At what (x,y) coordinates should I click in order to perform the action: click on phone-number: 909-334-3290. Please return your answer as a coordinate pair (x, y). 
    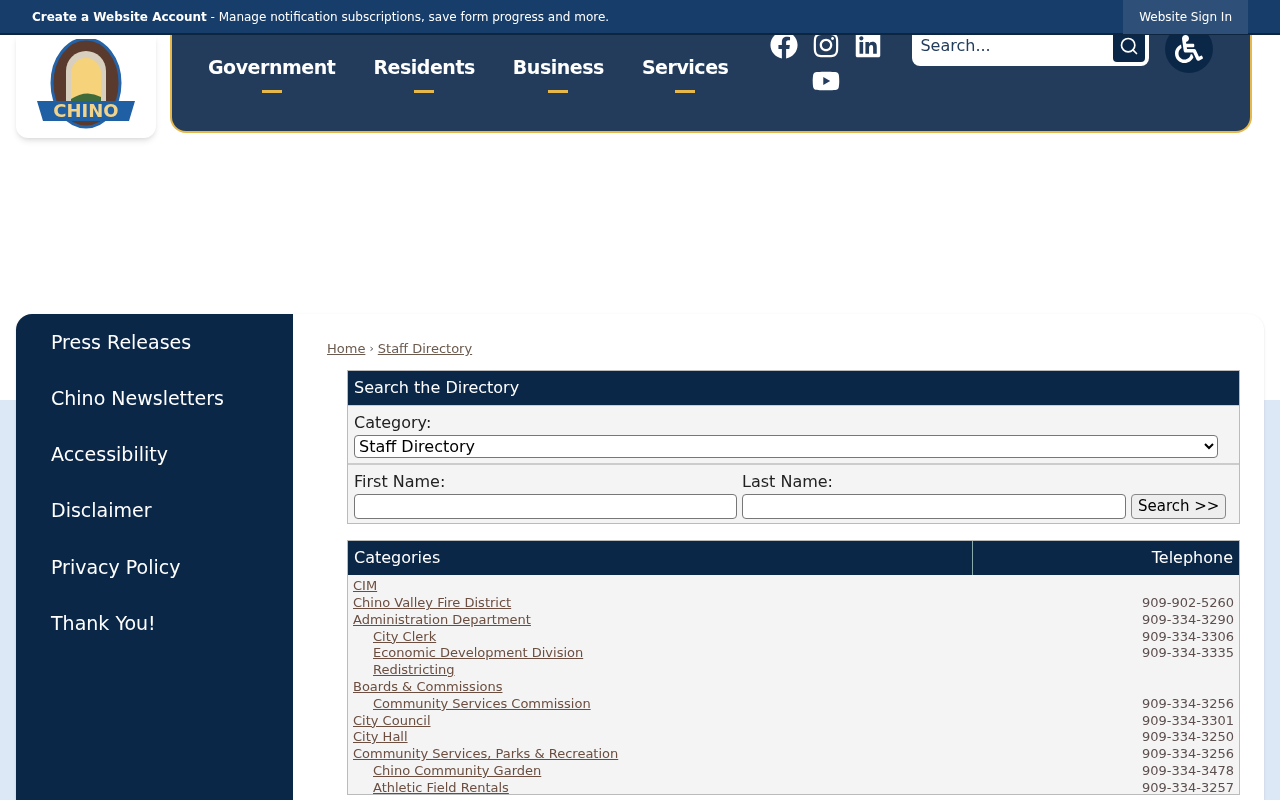
    Looking at the image, I should click on (1187, 619).